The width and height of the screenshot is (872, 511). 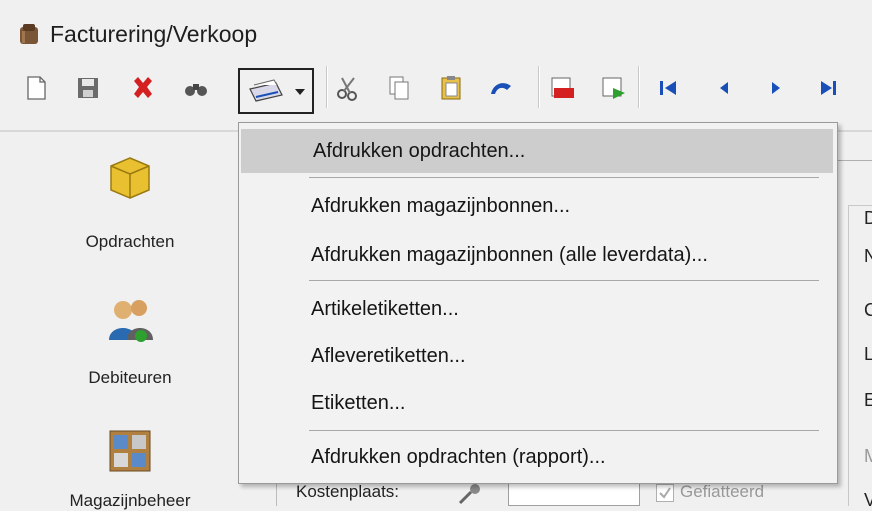 I want to click on last-icon, so click(x=828, y=88).